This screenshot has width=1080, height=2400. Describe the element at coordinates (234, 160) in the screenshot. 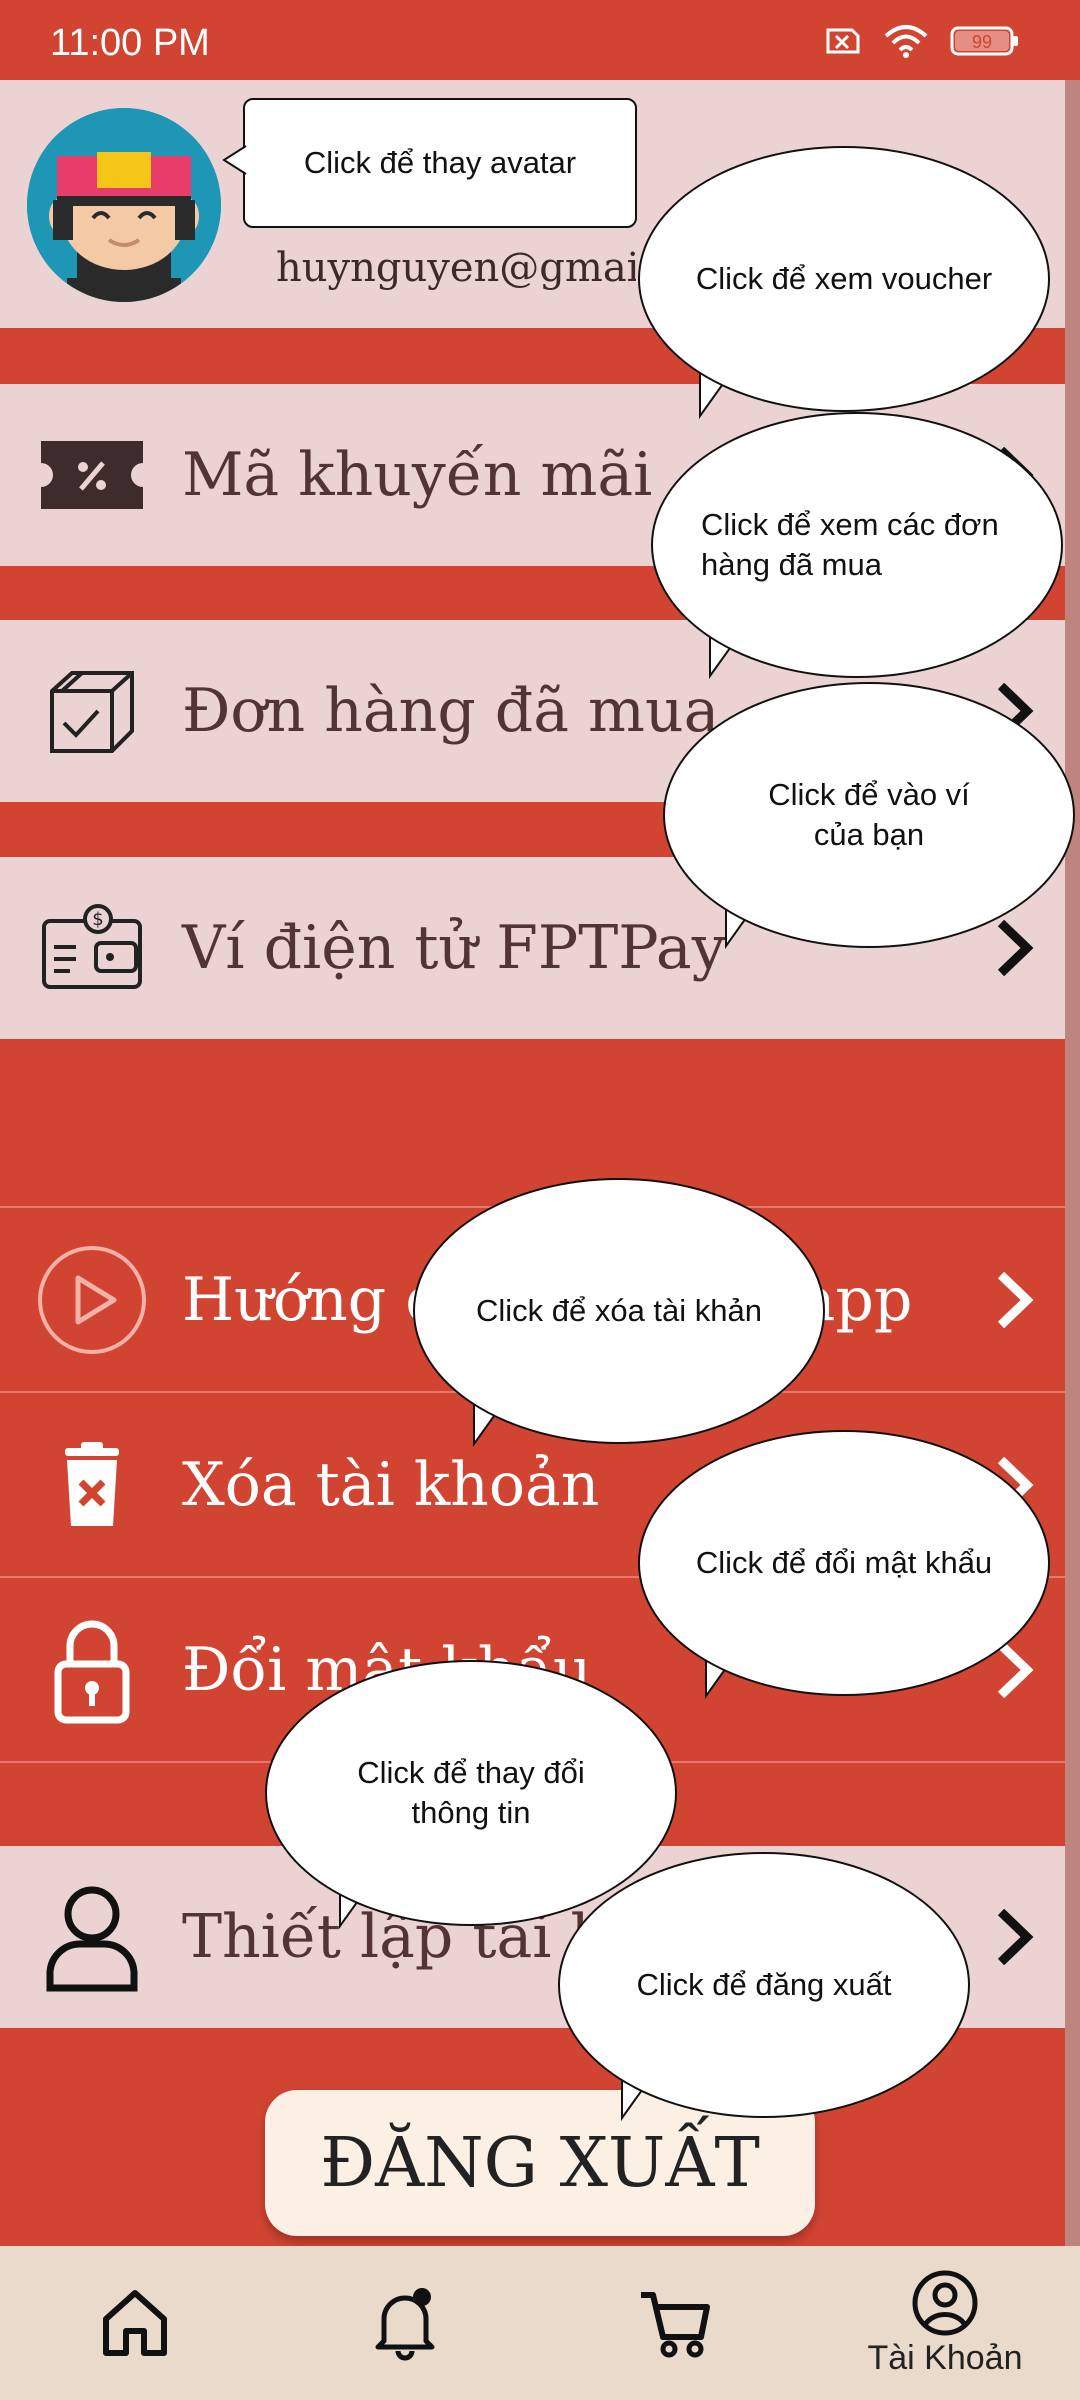

I see `tooltip-avatar-tail` at that location.